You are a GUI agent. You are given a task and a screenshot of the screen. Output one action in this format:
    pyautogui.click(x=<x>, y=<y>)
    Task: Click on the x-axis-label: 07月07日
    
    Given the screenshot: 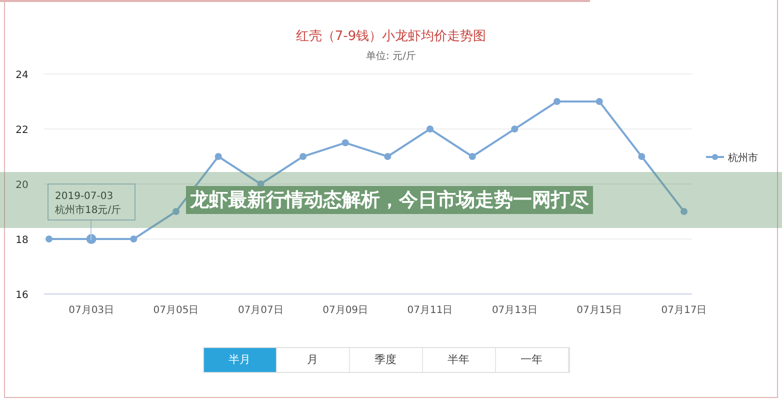 What is the action you would take?
    pyautogui.click(x=261, y=310)
    